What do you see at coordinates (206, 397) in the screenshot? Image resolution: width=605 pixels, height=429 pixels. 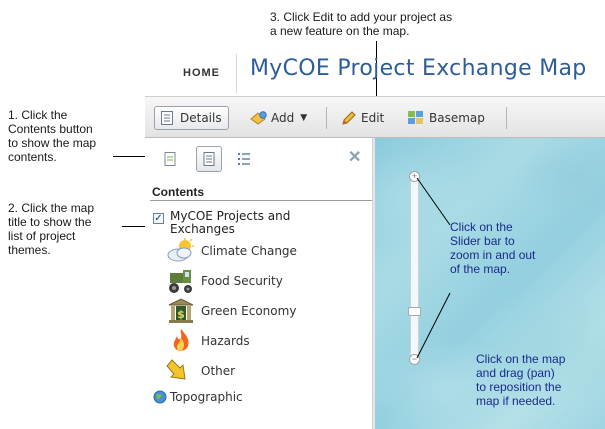 I see `basemap-layer-label: Topographic` at bounding box center [206, 397].